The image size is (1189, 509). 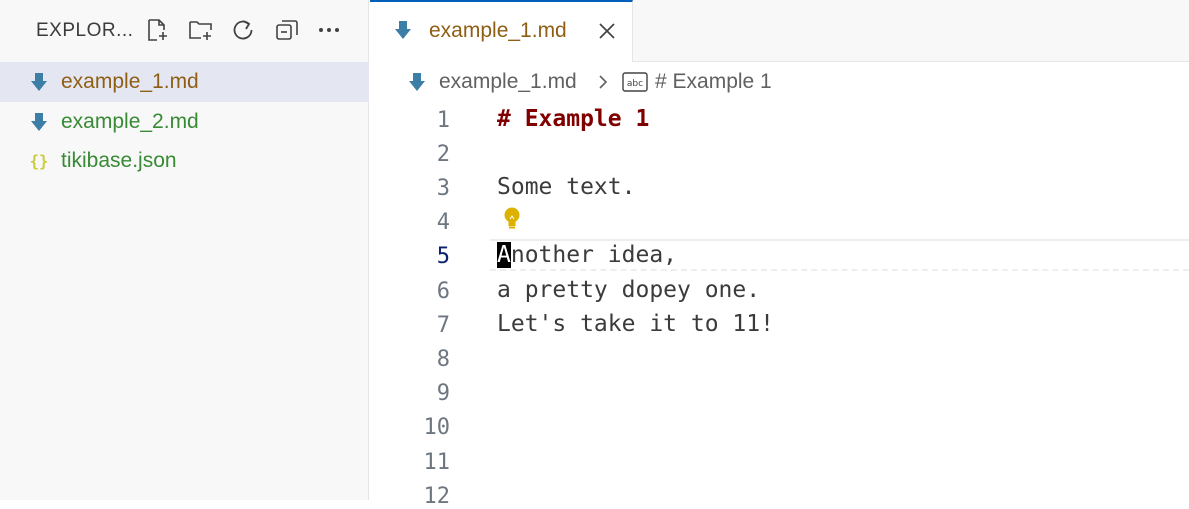 I want to click on code-line: Let's take it to 11!, so click(x=635, y=324).